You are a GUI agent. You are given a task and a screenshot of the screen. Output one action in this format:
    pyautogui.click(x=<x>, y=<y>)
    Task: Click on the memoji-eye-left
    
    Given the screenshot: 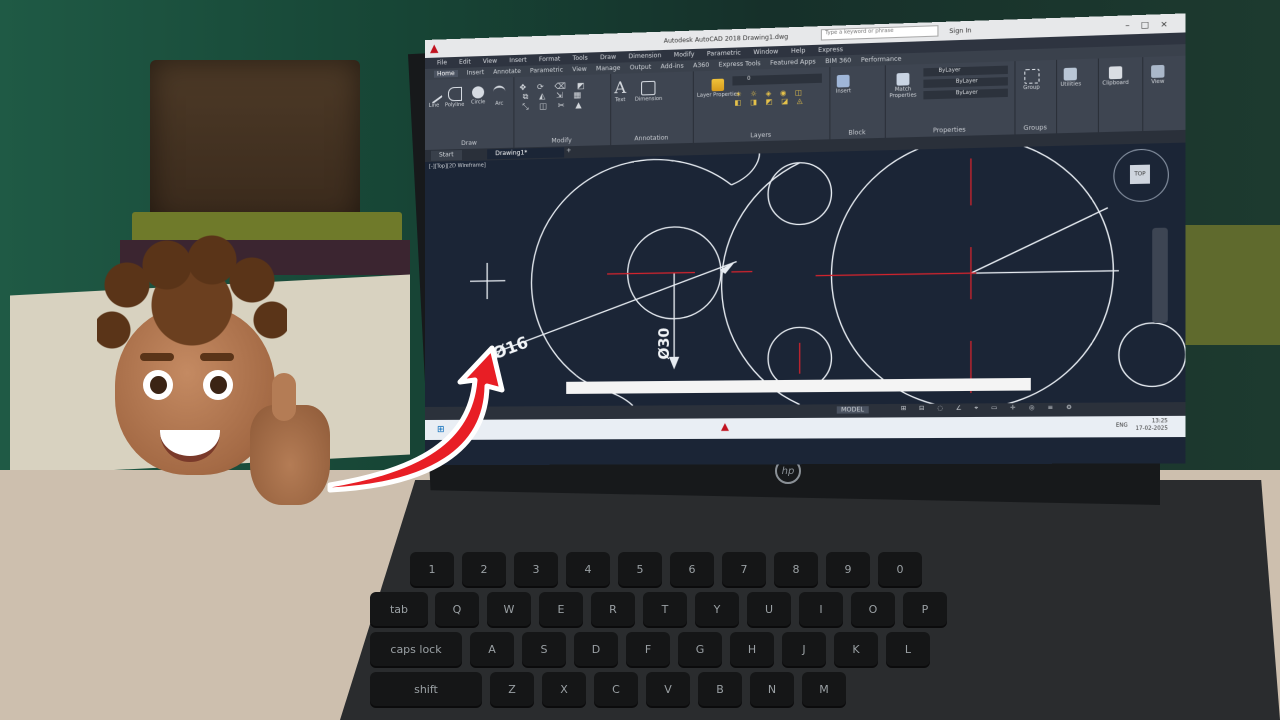 What is the action you would take?
    pyautogui.click(x=158, y=385)
    